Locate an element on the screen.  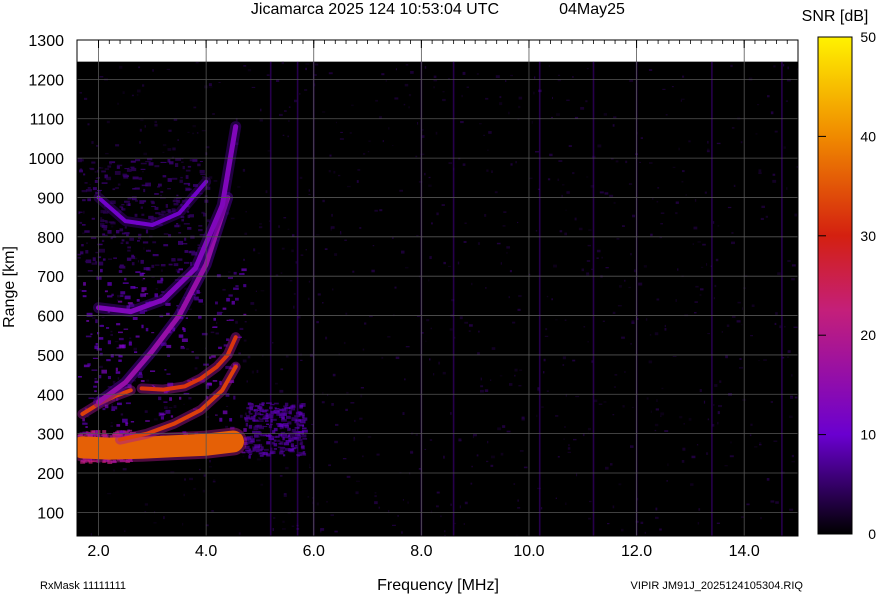
y-tick-label: 700 is located at coordinates (50, 277).